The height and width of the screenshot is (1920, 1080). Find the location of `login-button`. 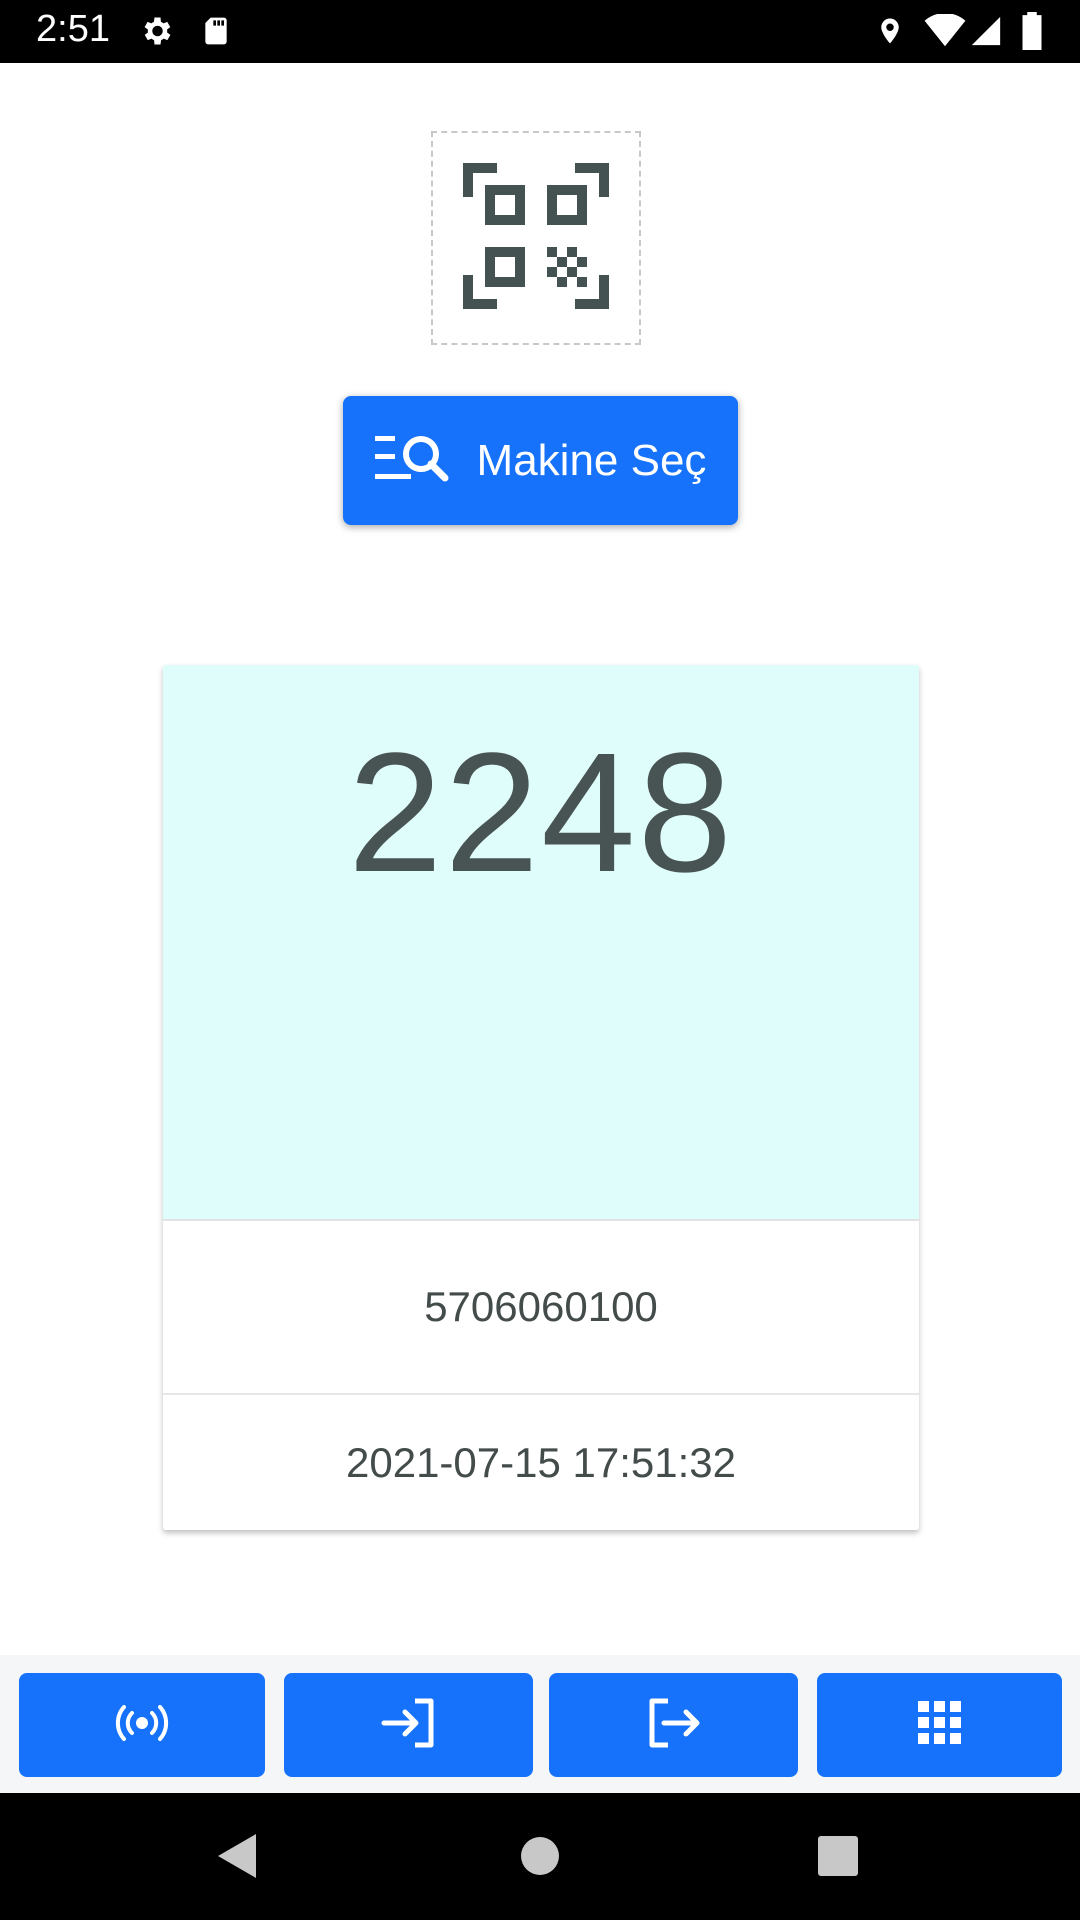

login-button is located at coordinates (408, 1725).